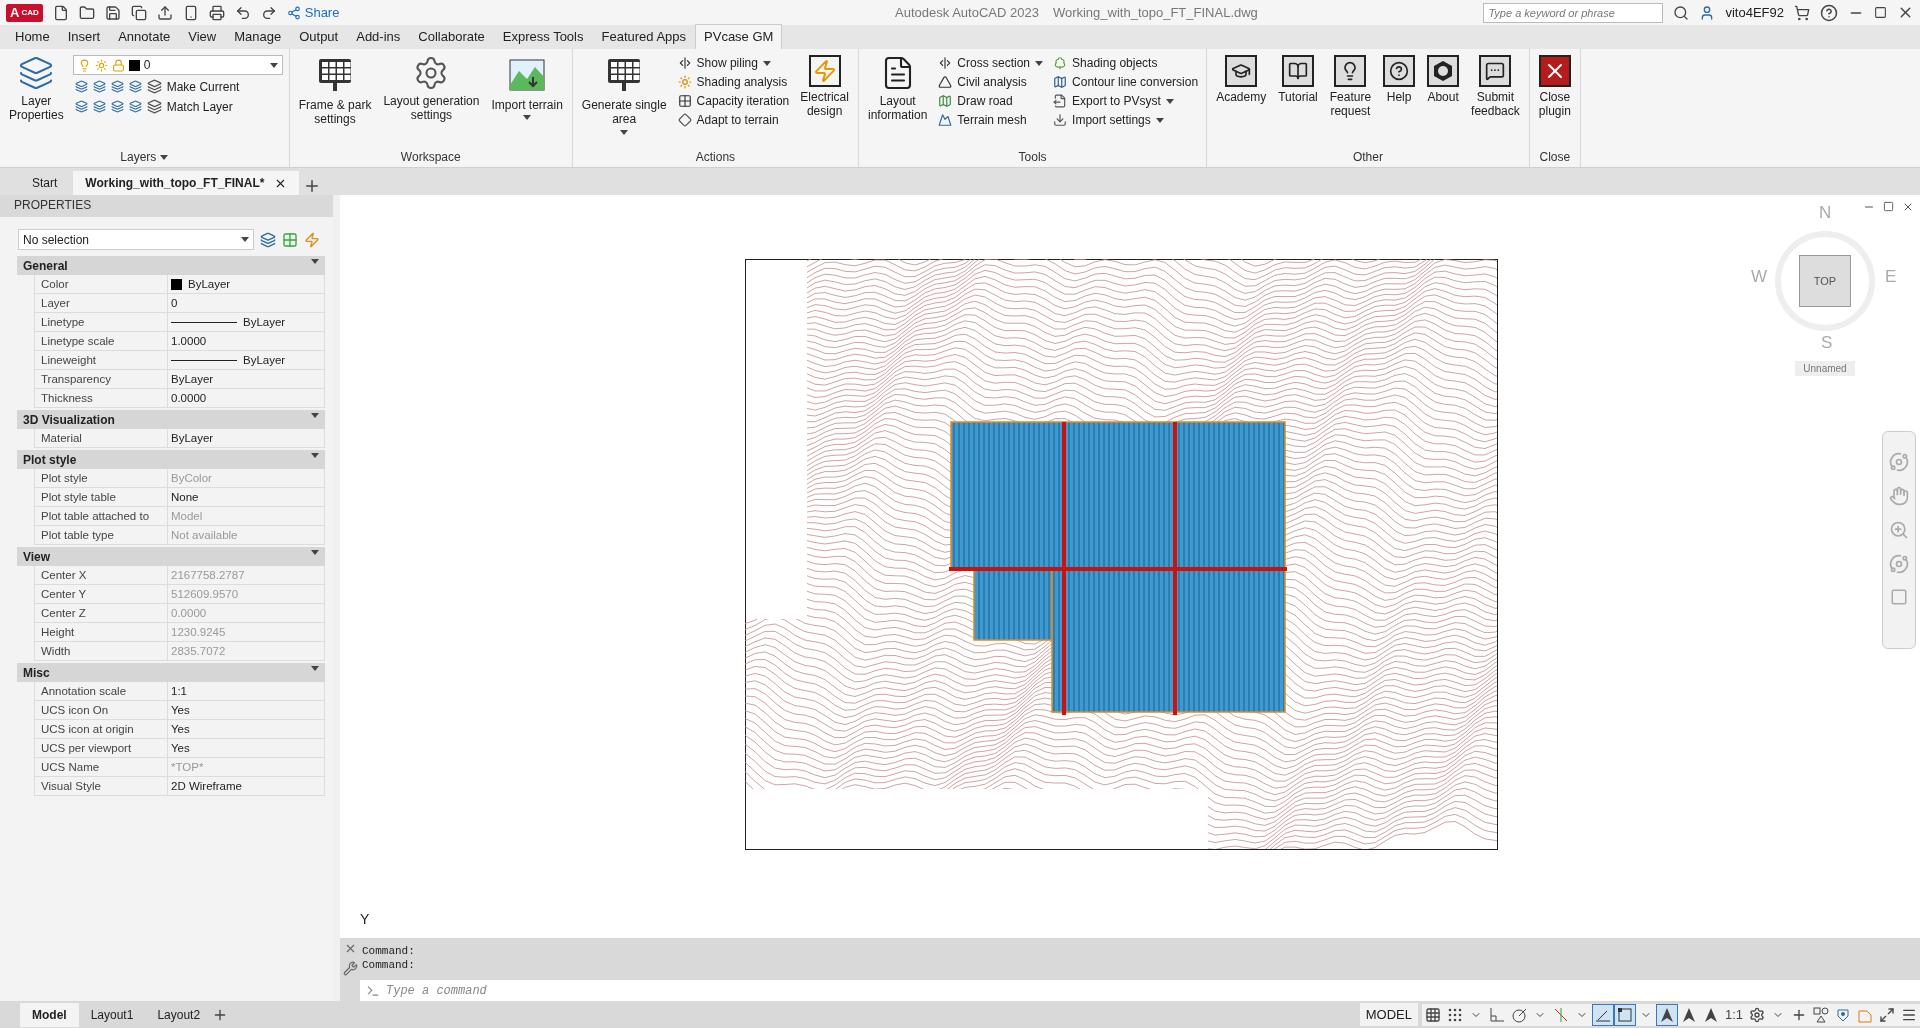 The image size is (1920, 1028). What do you see at coordinates (112, 12) in the screenshot?
I see `save-icon` at bounding box center [112, 12].